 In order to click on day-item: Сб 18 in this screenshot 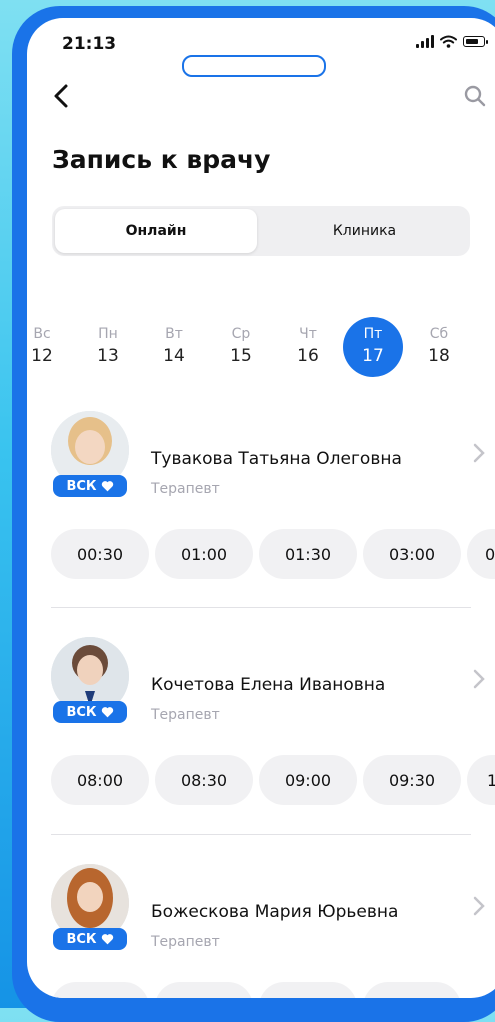, I will do `click(439, 343)`.